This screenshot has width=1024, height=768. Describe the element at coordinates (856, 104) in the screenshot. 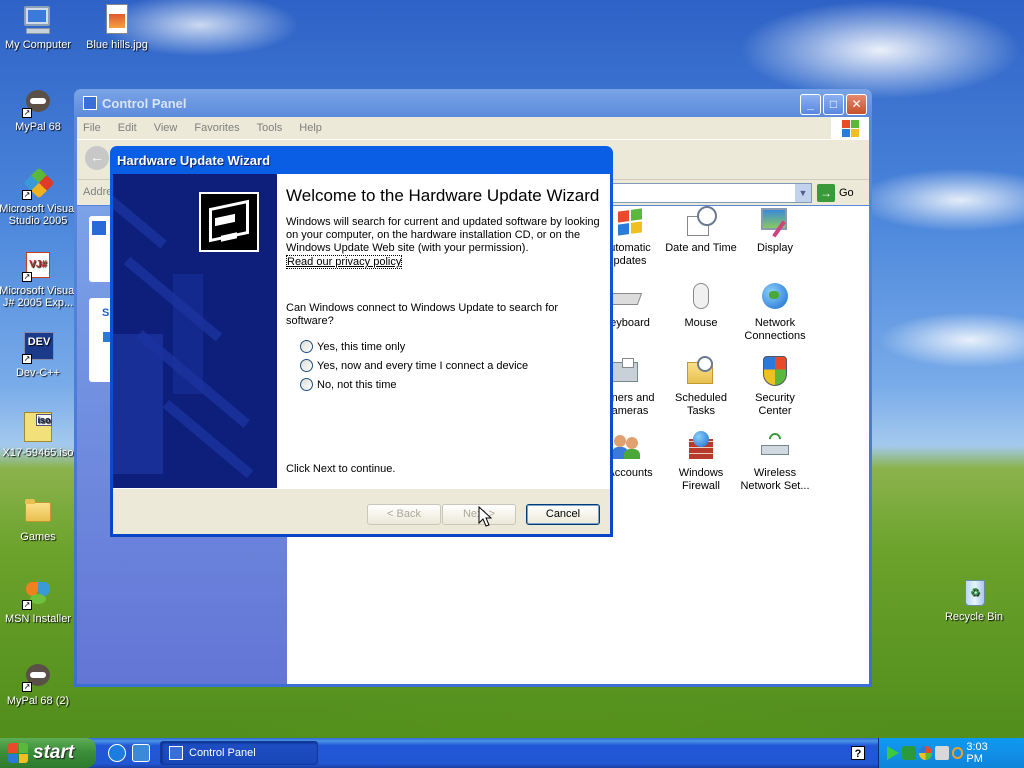

I see `close-button: ✕` at that location.